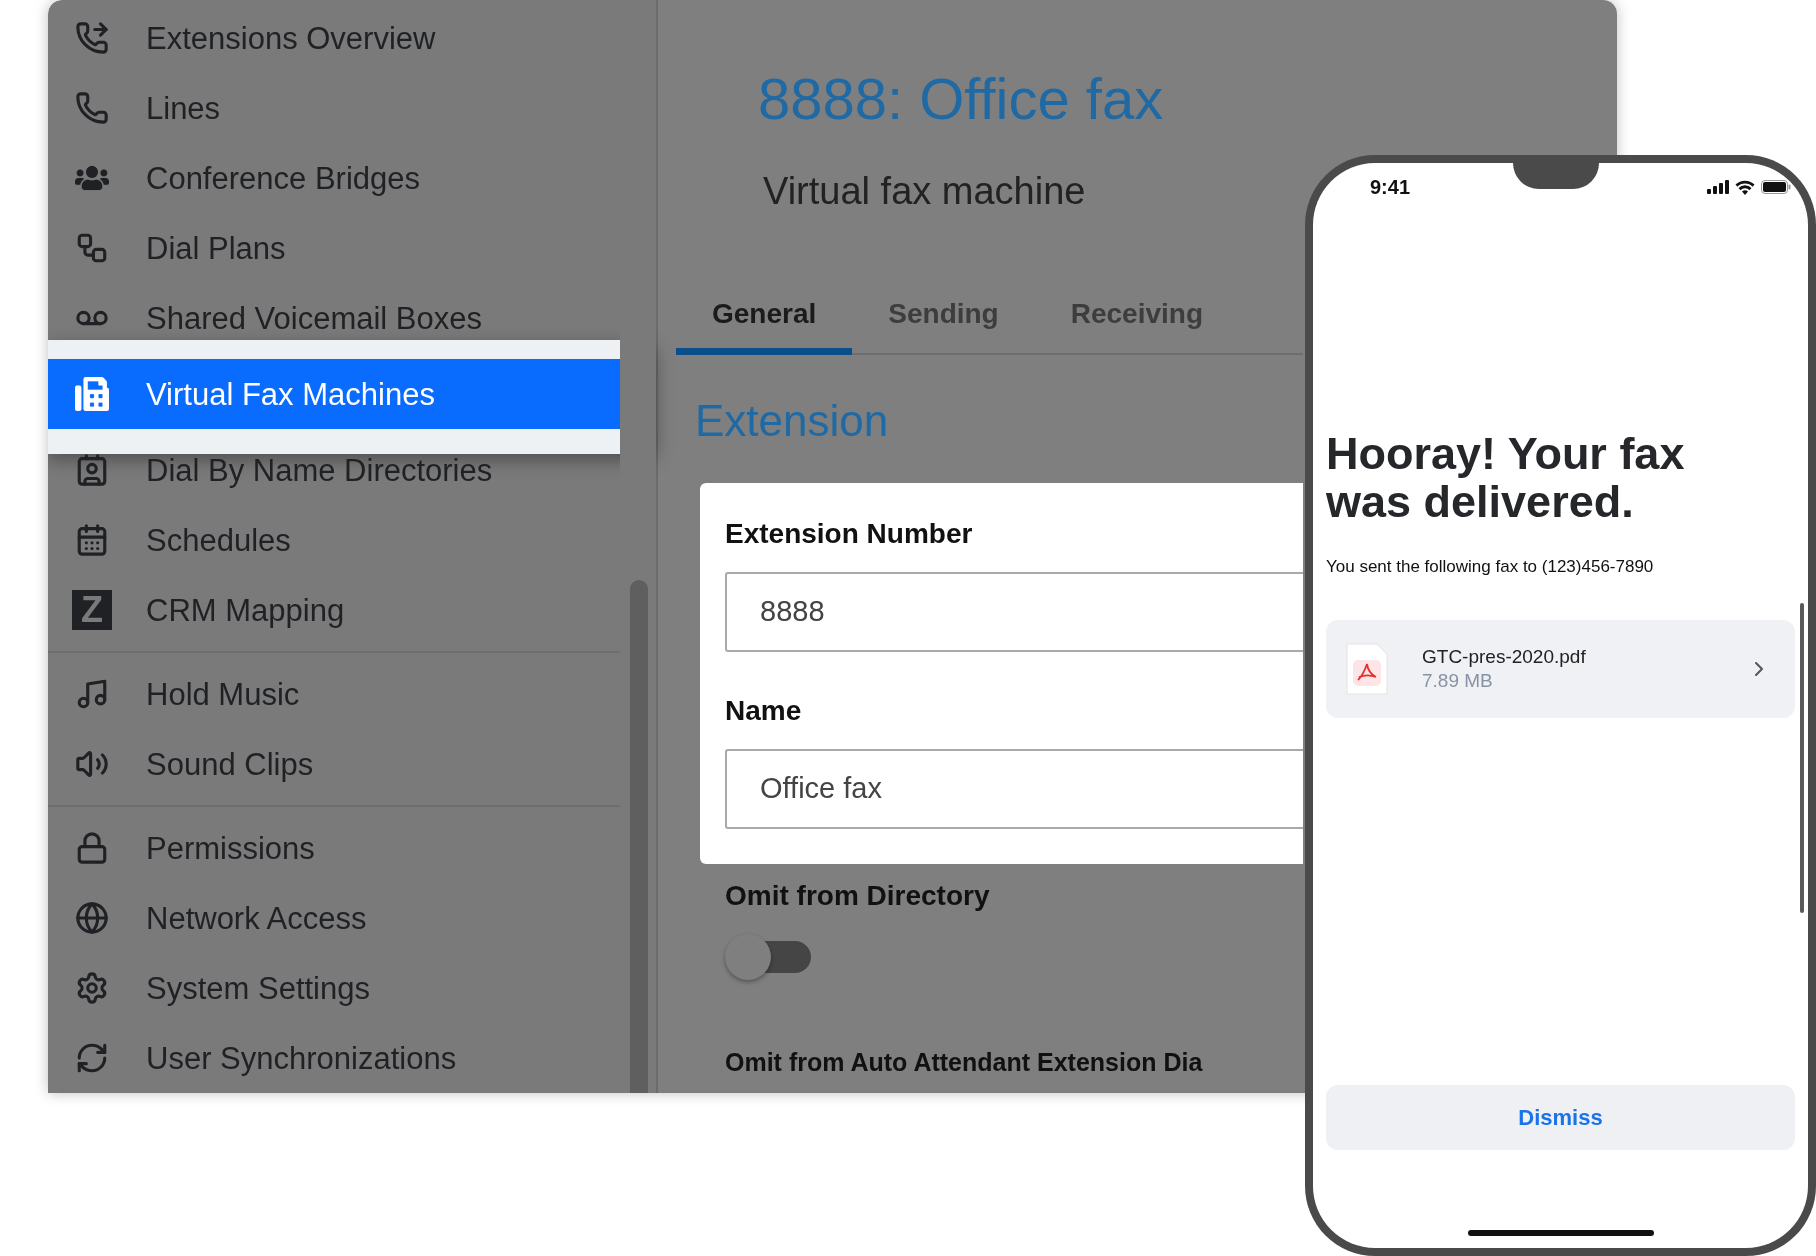 This screenshot has height=1256, width=1816. Describe the element at coordinates (1136, 322) in the screenshot. I see `tab: Receiving` at that location.